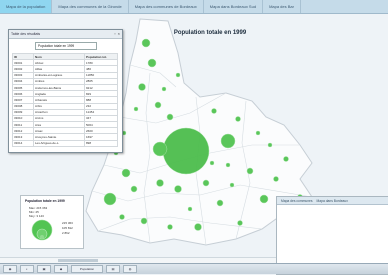 The image size is (388, 275). Describe the element at coordinates (26, 34) in the screenshot. I see `table-window-title: Table des résultats` at that location.